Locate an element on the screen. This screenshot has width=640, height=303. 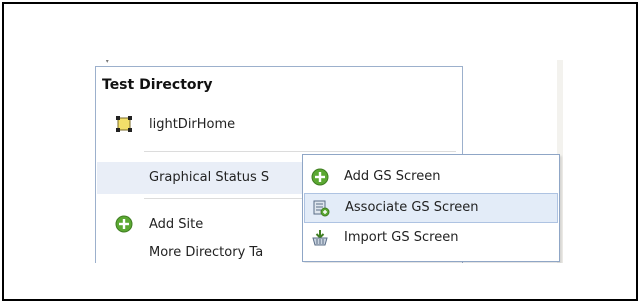
submenu-item-label: Import GS Screen is located at coordinates (401, 237).